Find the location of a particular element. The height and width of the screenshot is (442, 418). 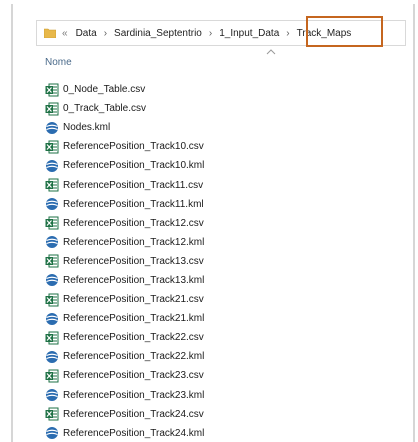

file-name: ReferencePosition_Track12.kml is located at coordinates (134, 242).